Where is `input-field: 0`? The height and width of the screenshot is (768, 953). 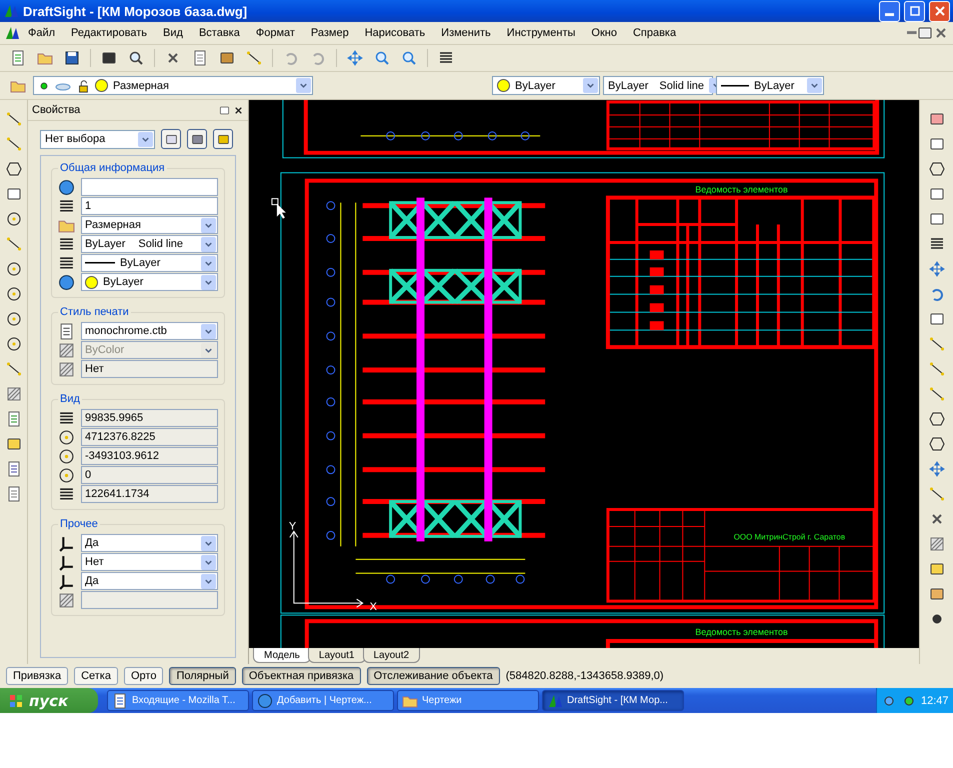
input-field: 0 is located at coordinates (149, 475).